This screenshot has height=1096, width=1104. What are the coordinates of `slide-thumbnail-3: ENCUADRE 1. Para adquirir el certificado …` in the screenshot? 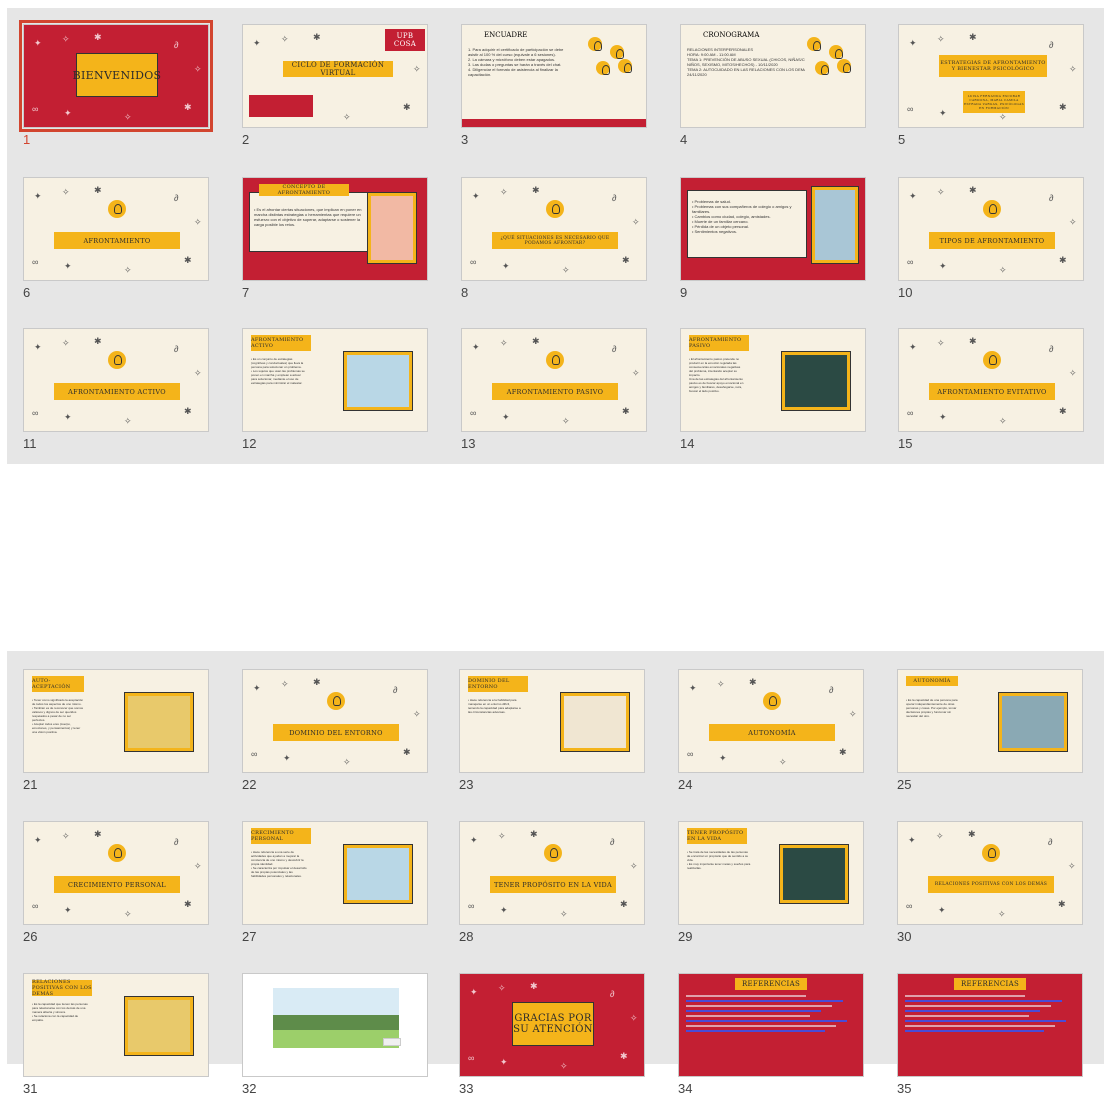 It's located at (554, 76).